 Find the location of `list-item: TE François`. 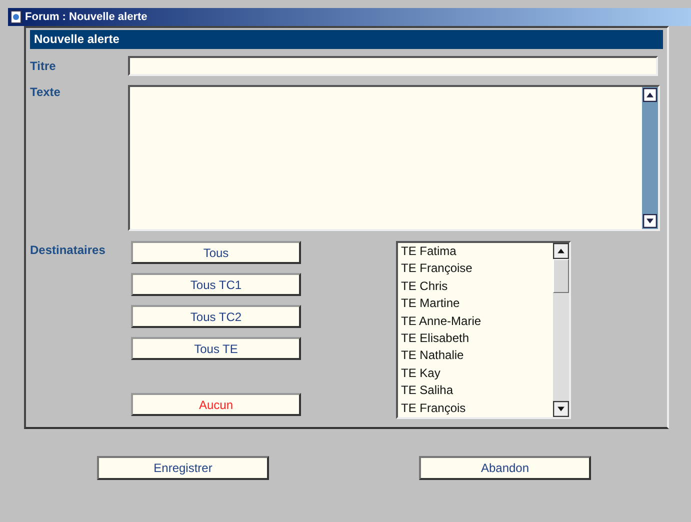

list-item: TE François is located at coordinates (477, 408).